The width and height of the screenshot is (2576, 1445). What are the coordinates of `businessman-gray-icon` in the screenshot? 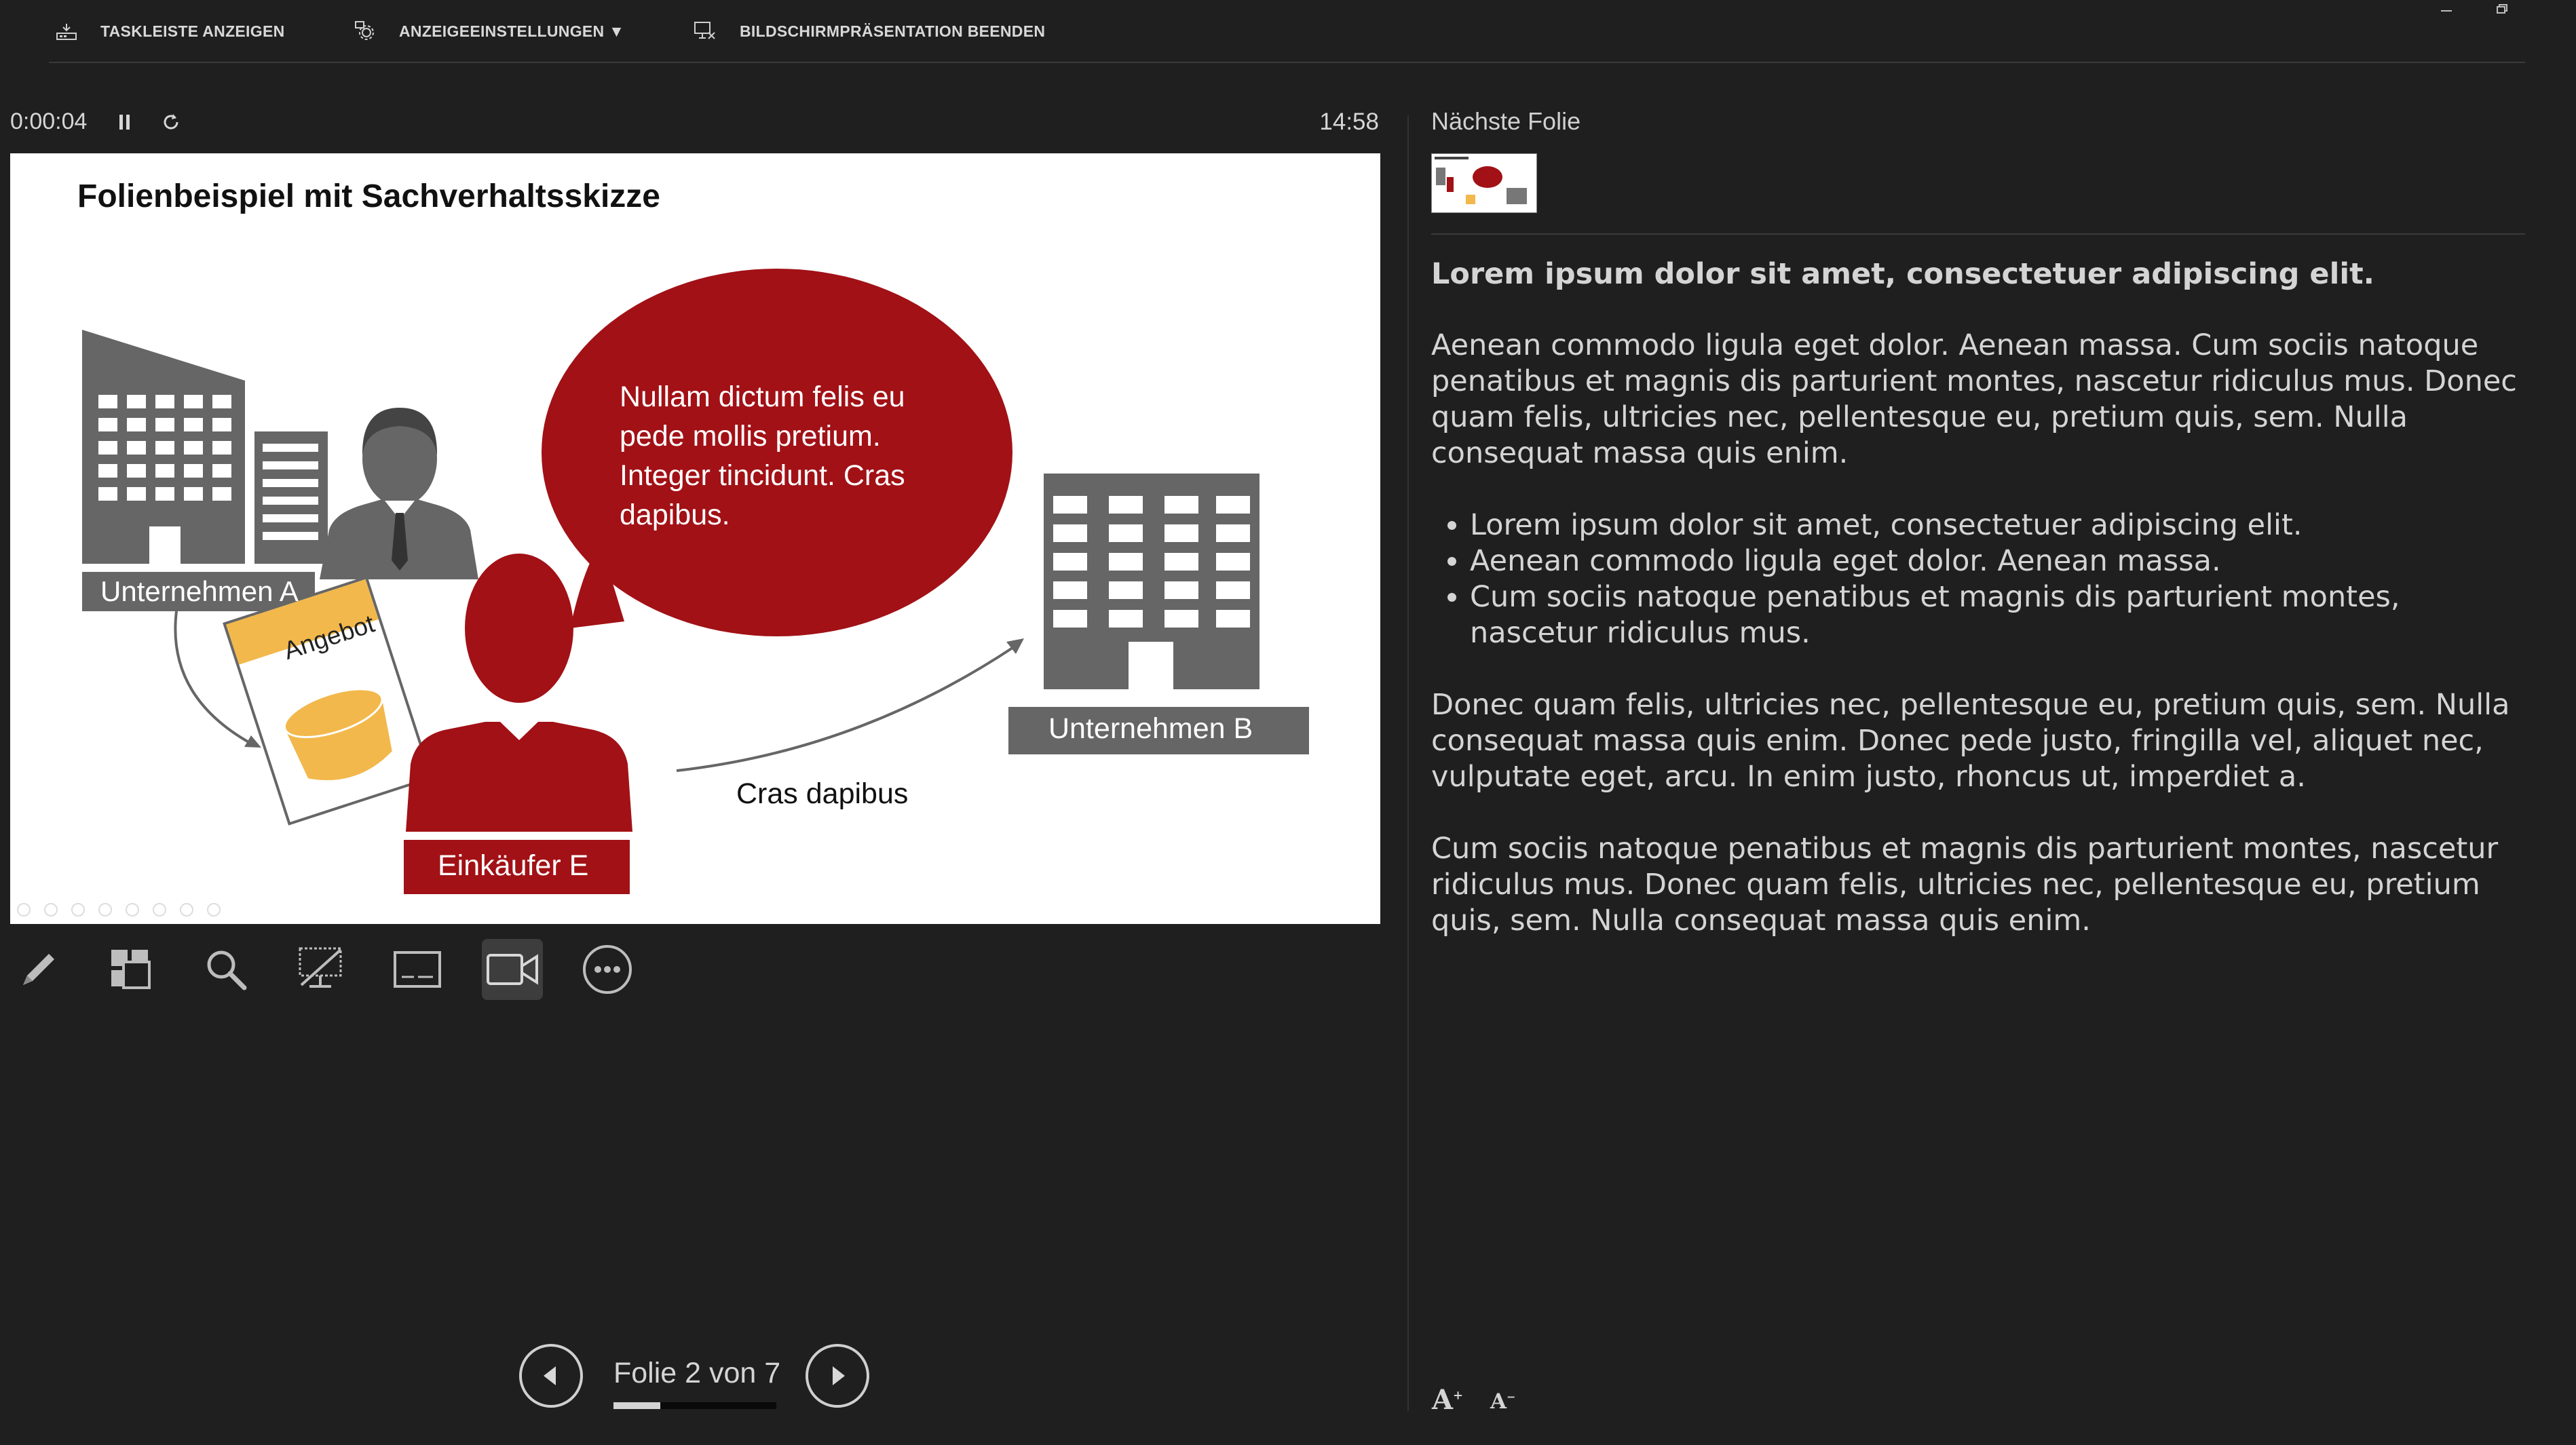 It's located at (399, 493).